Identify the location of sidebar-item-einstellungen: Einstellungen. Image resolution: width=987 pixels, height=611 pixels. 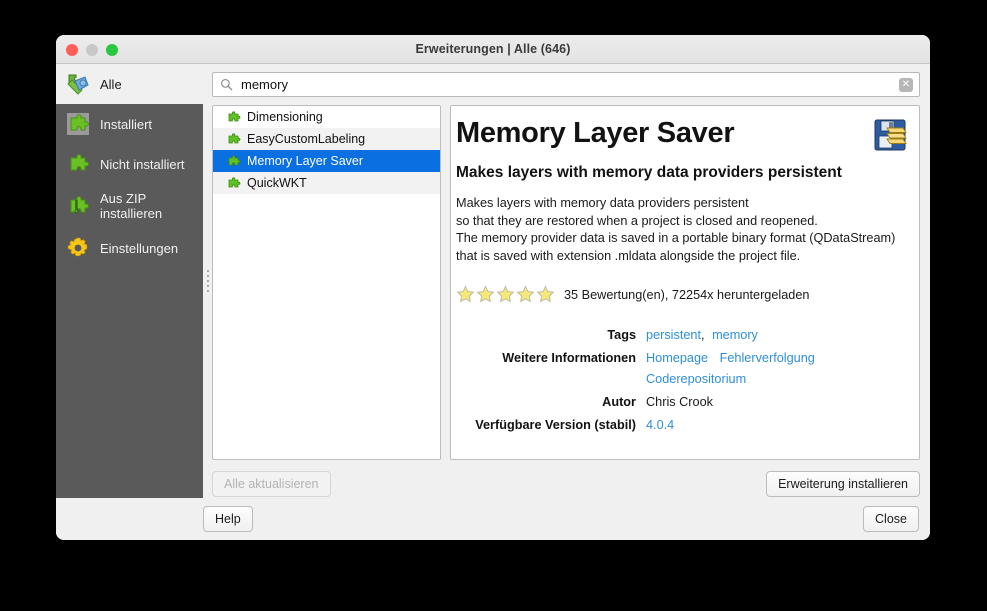
(129, 248).